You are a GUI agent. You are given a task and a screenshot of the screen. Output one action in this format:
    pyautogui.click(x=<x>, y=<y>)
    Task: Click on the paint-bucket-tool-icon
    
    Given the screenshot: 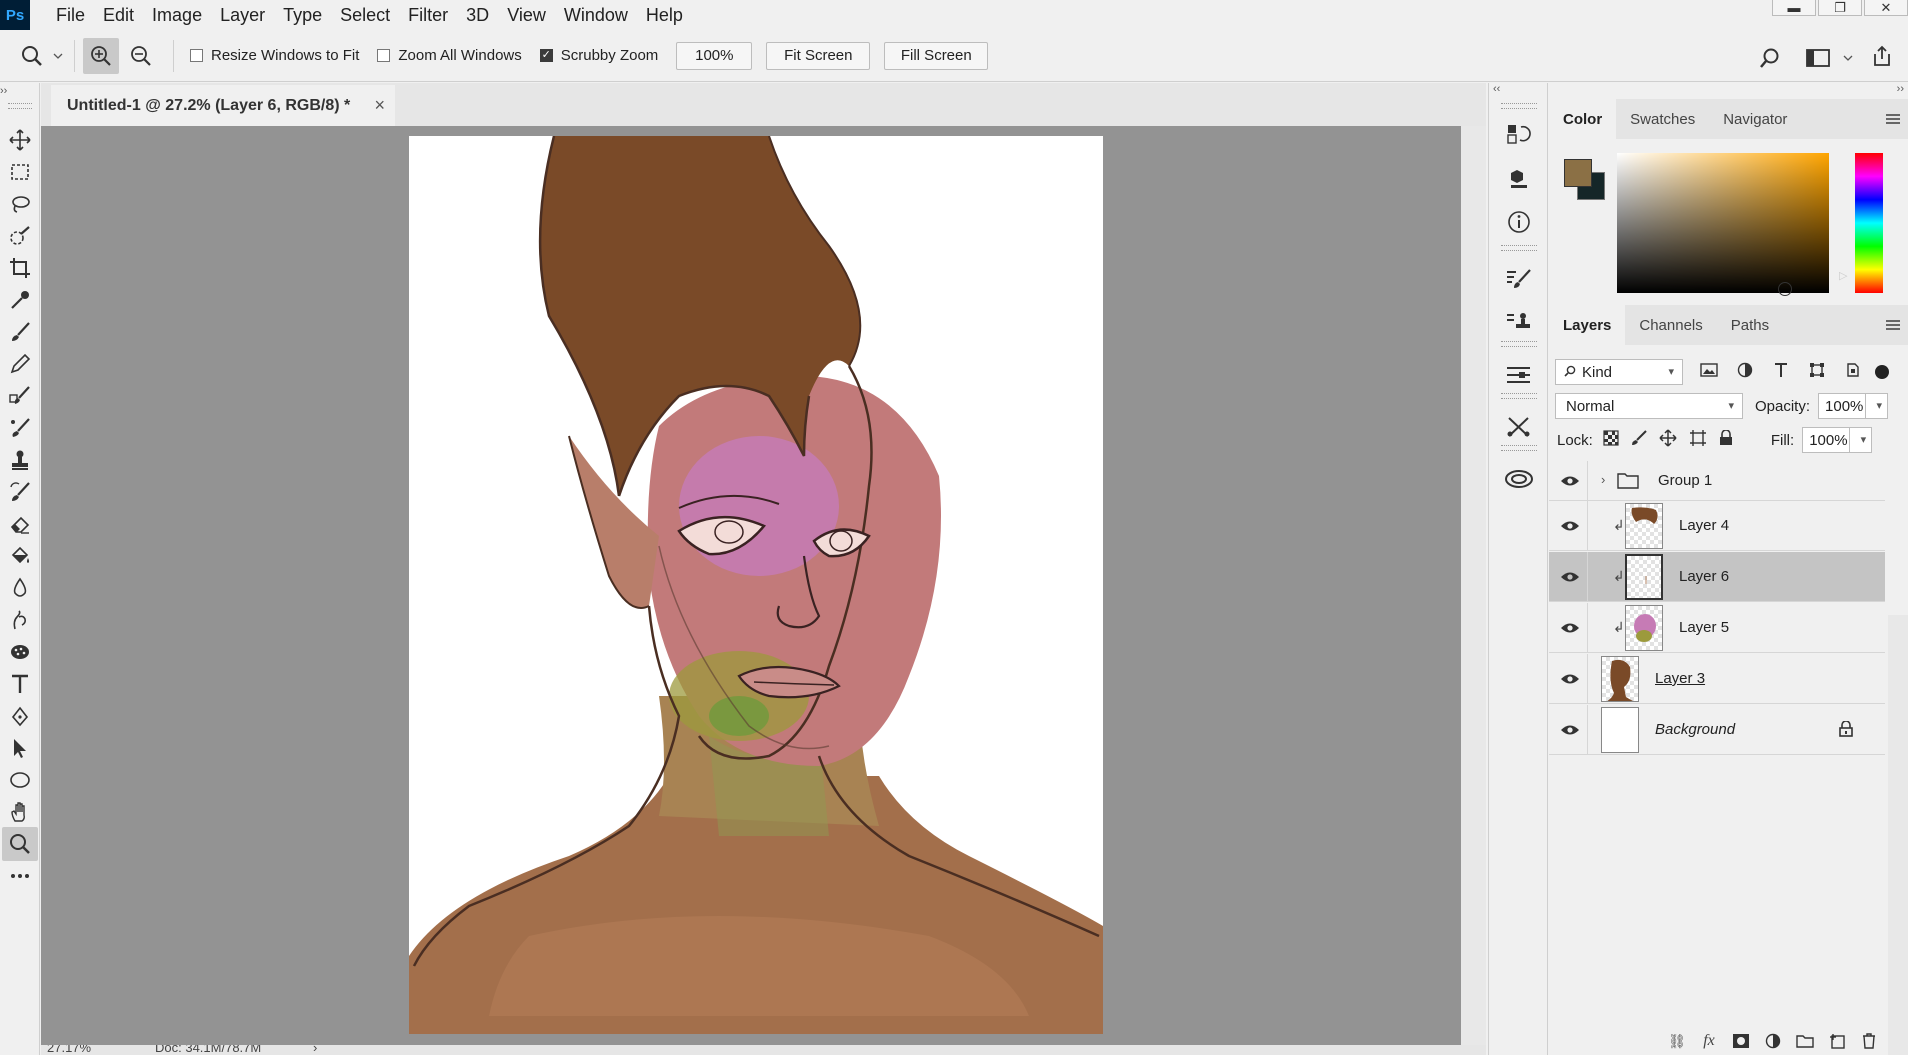 What is the action you would take?
    pyautogui.click(x=20, y=556)
    